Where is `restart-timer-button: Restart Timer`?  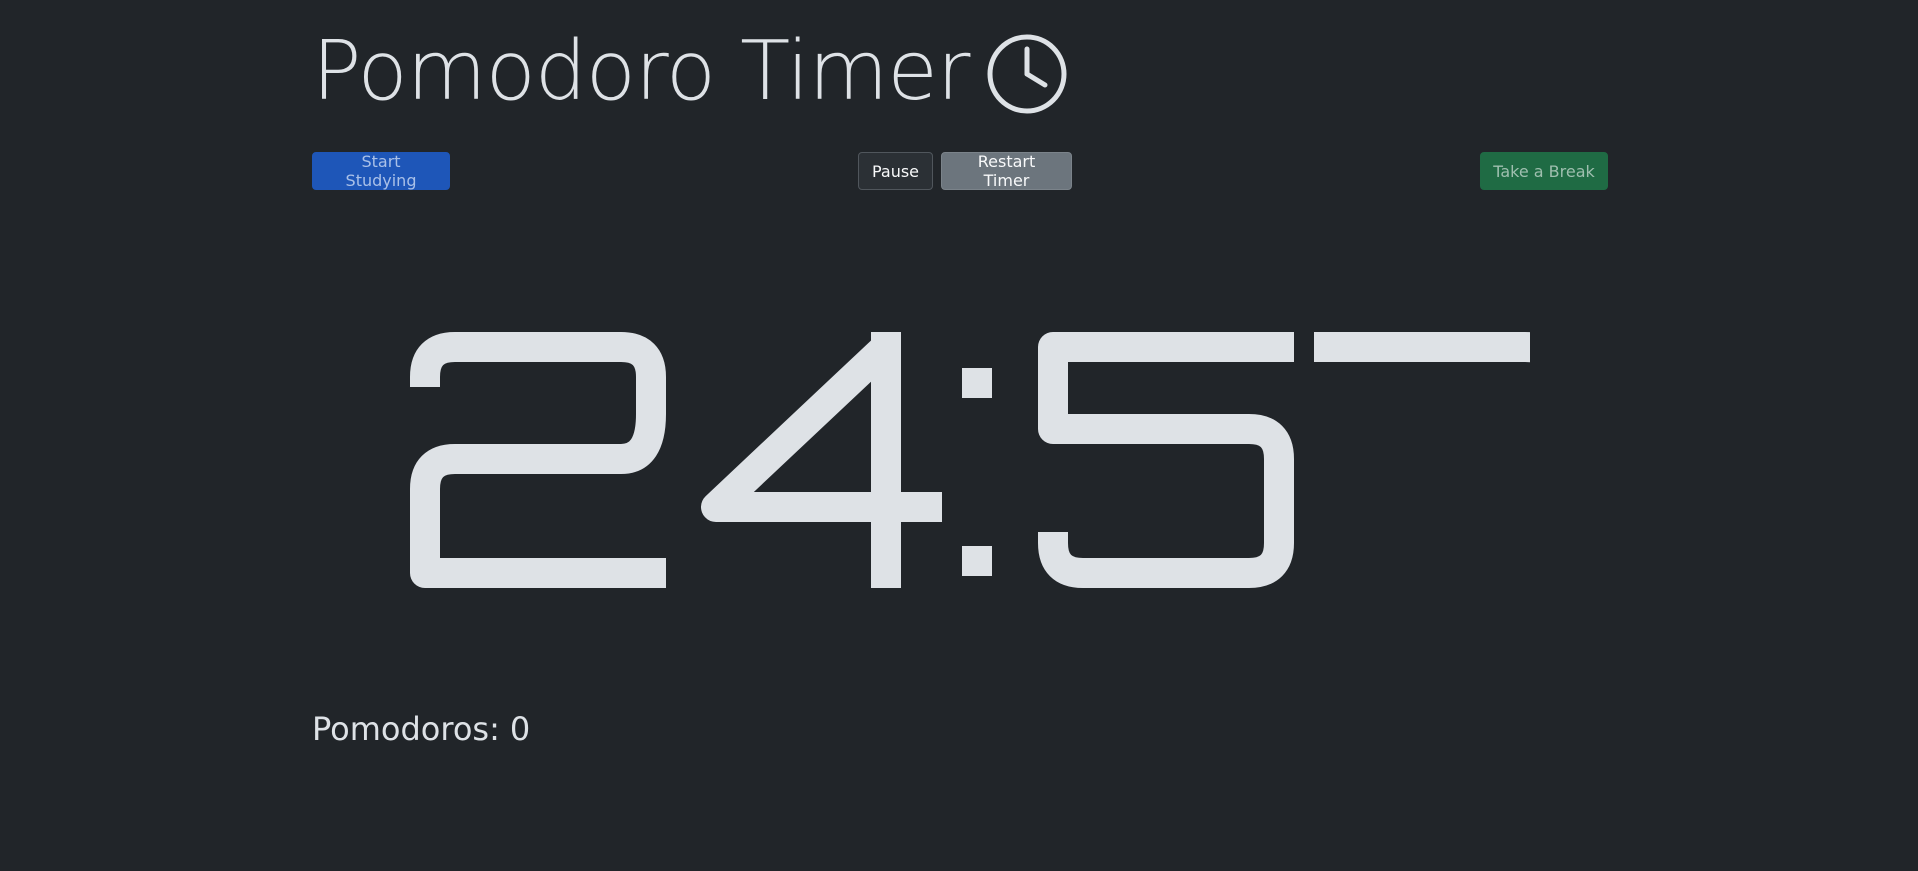 restart-timer-button: Restart Timer is located at coordinates (1006, 171).